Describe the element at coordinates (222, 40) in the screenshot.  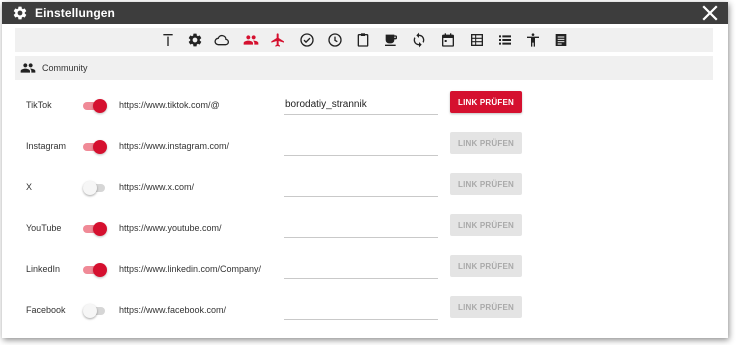
I see `cloud-icon` at that location.